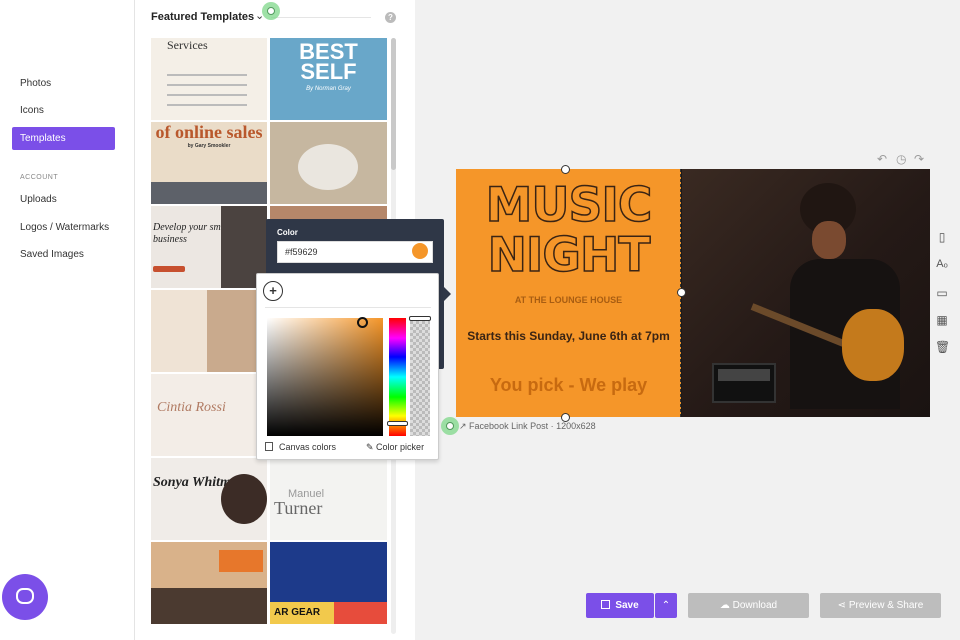 The image size is (960, 640). What do you see at coordinates (328, 89) in the screenshot?
I see `tile-best-byline: By Norman Gray` at bounding box center [328, 89].